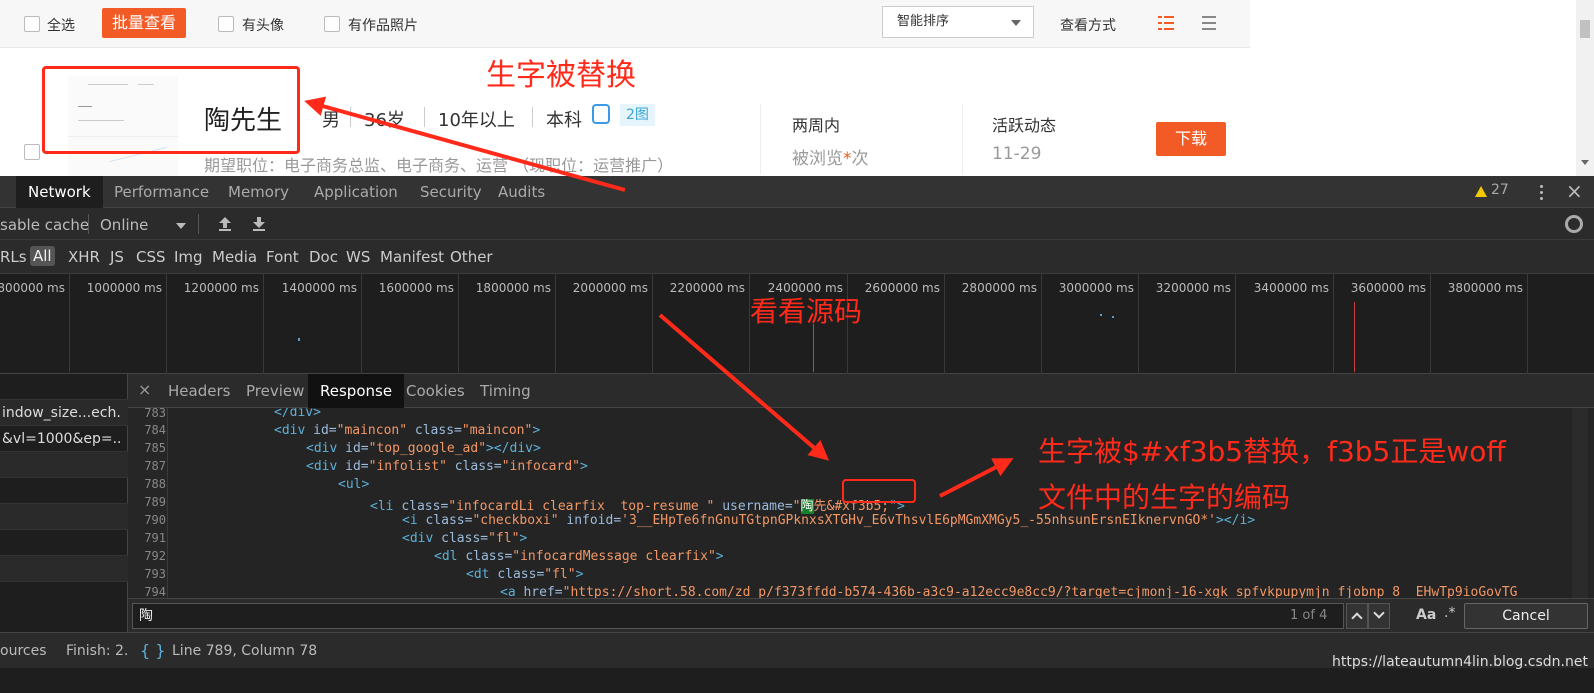 Image resolution: width=1594 pixels, height=693 pixels. I want to click on filter-doc: Doc, so click(323, 257).